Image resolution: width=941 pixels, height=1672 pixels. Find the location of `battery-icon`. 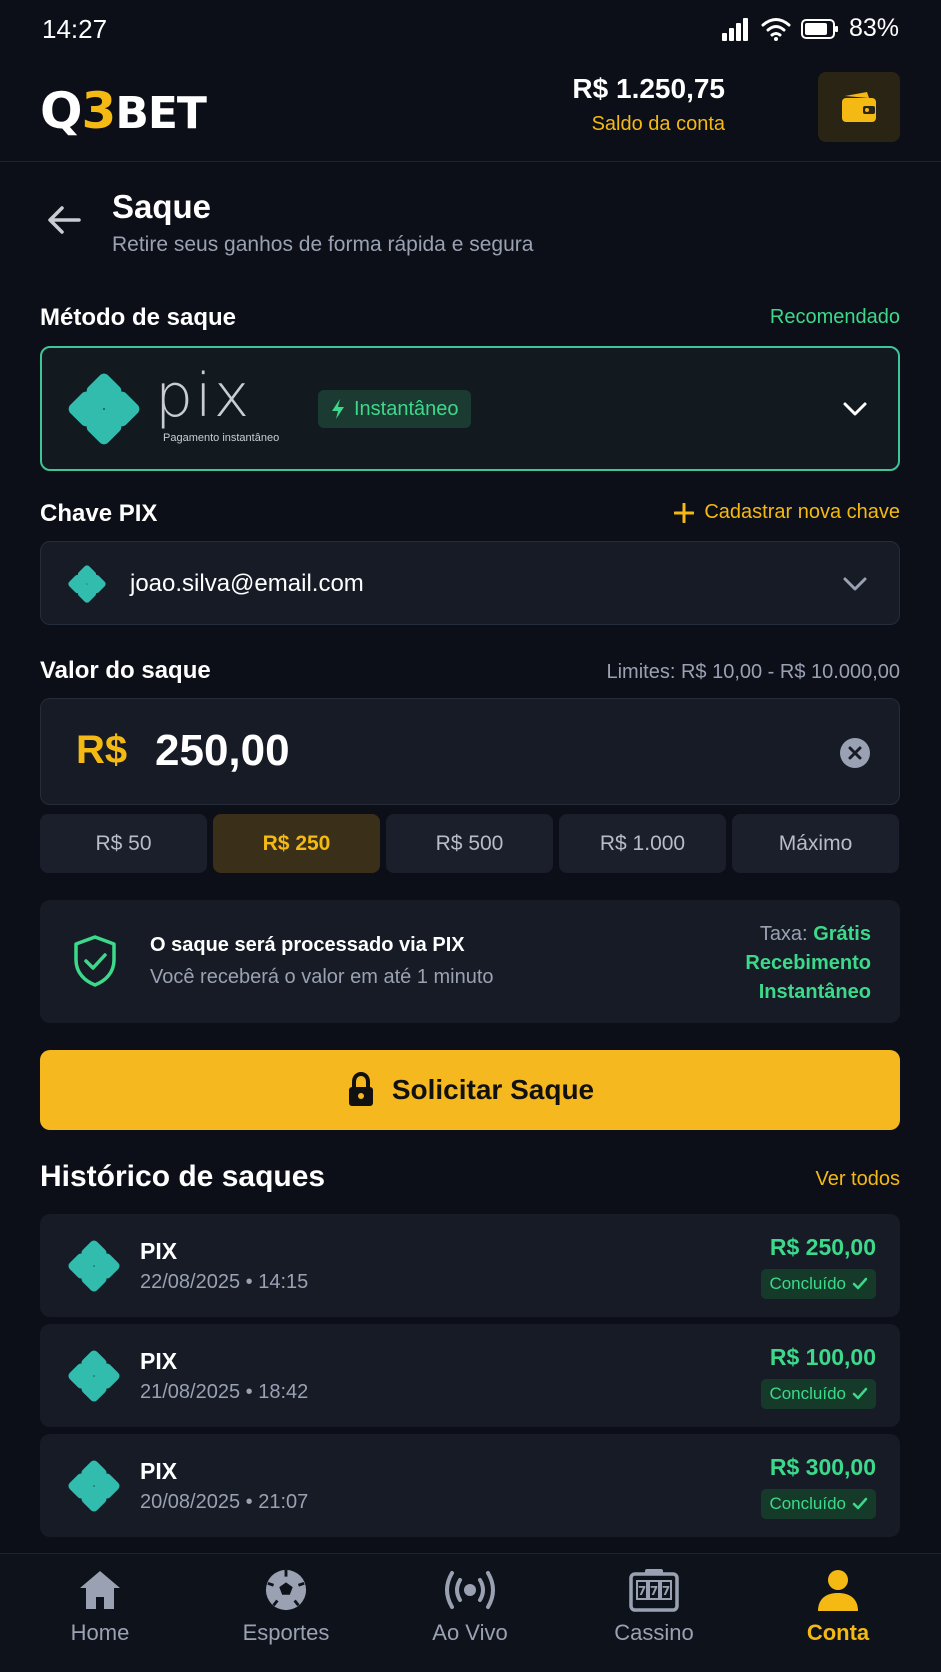

battery-icon is located at coordinates (819, 28).